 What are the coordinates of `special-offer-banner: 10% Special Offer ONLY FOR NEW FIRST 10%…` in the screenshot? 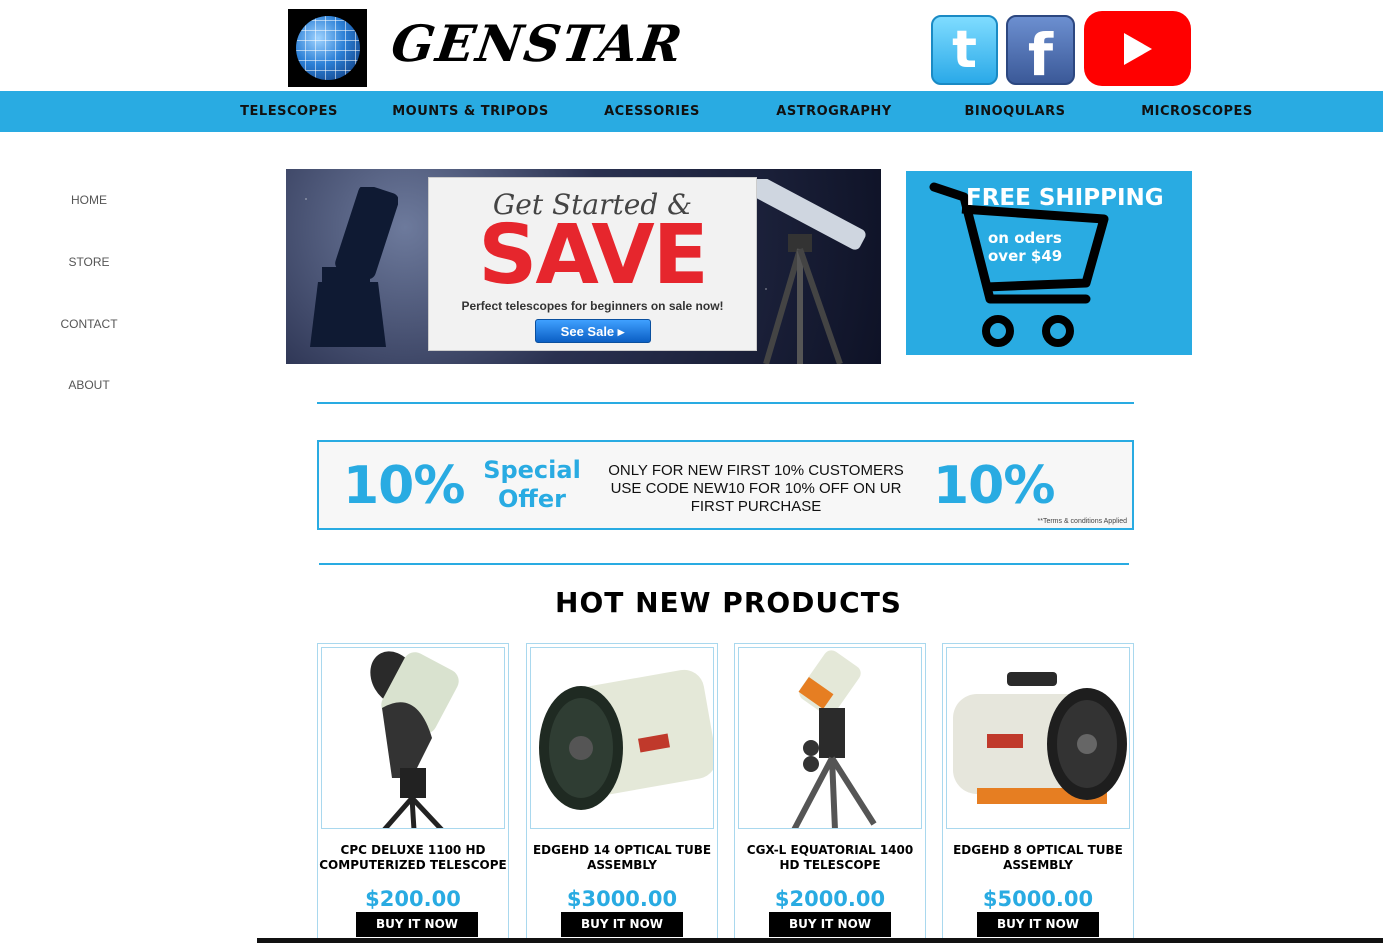 It's located at (725, 485).